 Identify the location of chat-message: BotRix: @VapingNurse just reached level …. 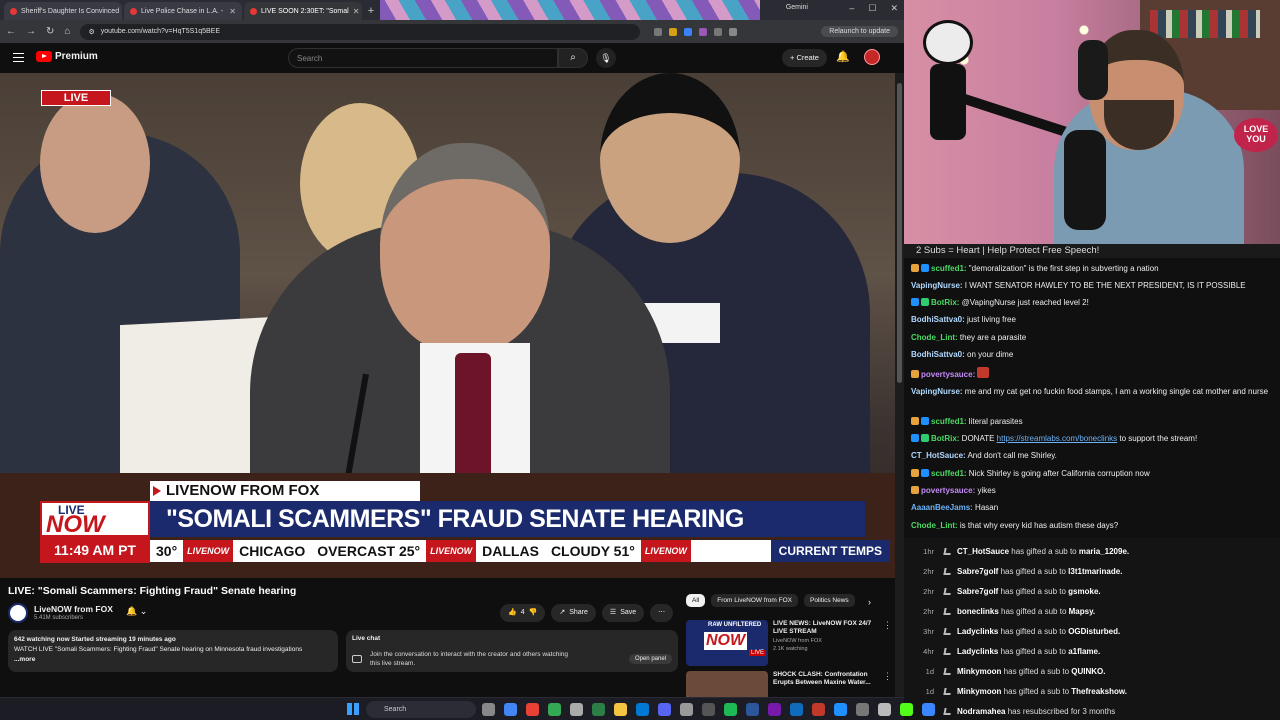
(1093, 303).